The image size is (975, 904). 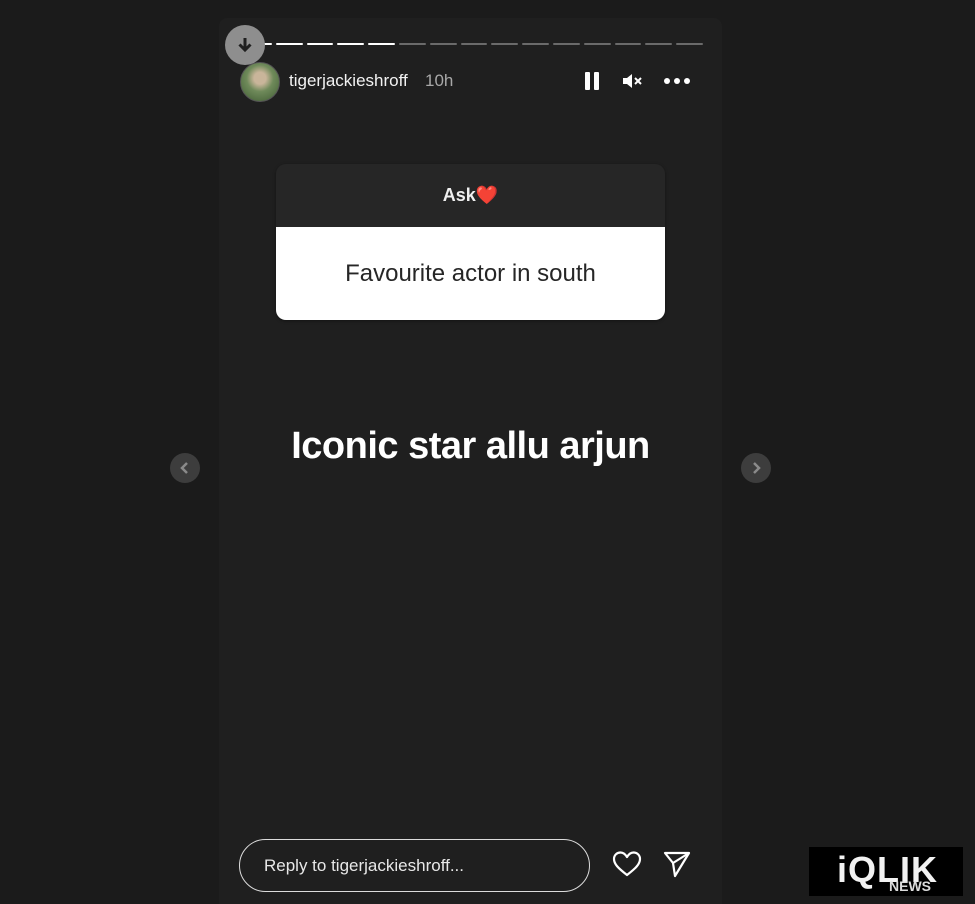 I want to click on chevron-right-icon, so click(x=756, y=468).